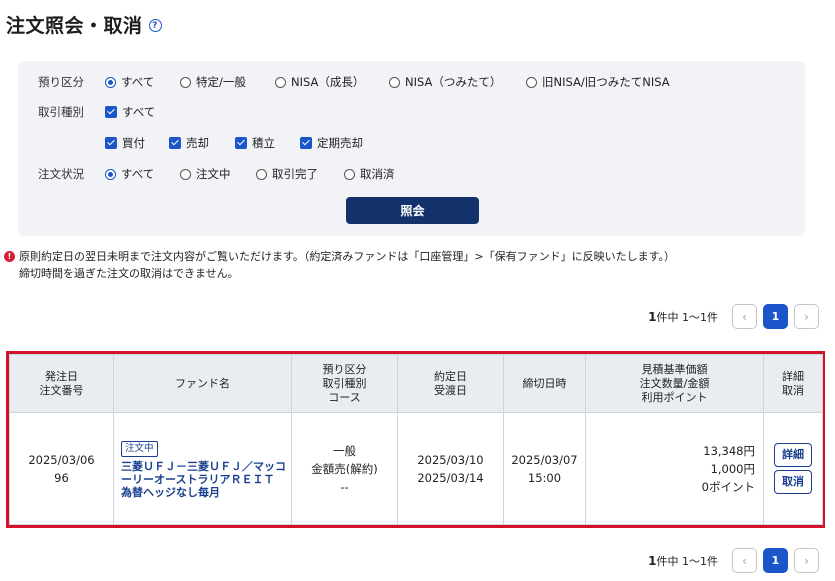  What do you see at coordinates (412, 210) in the screenshot?
I see `search-button: 照会` at bounding box center [412, 210].